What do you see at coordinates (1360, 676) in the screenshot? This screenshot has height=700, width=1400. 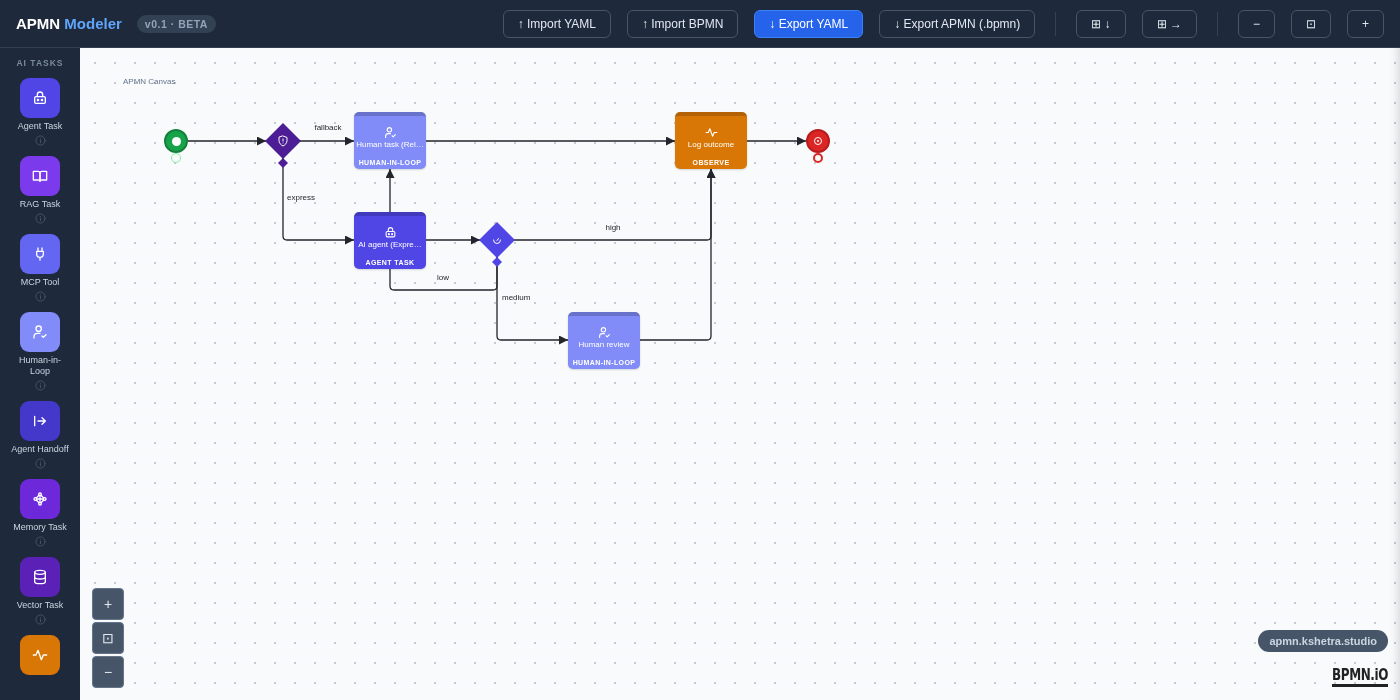 I see `bpmn-logo: BPMN.iO` at bounding box center [1360, 676].